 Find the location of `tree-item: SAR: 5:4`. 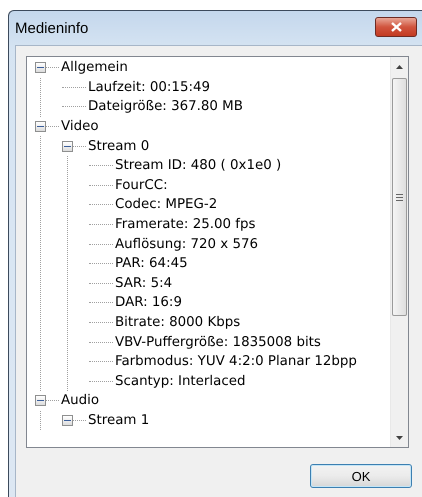

tree-item: SAR: 5:4 is located at coordinates (143, 283).